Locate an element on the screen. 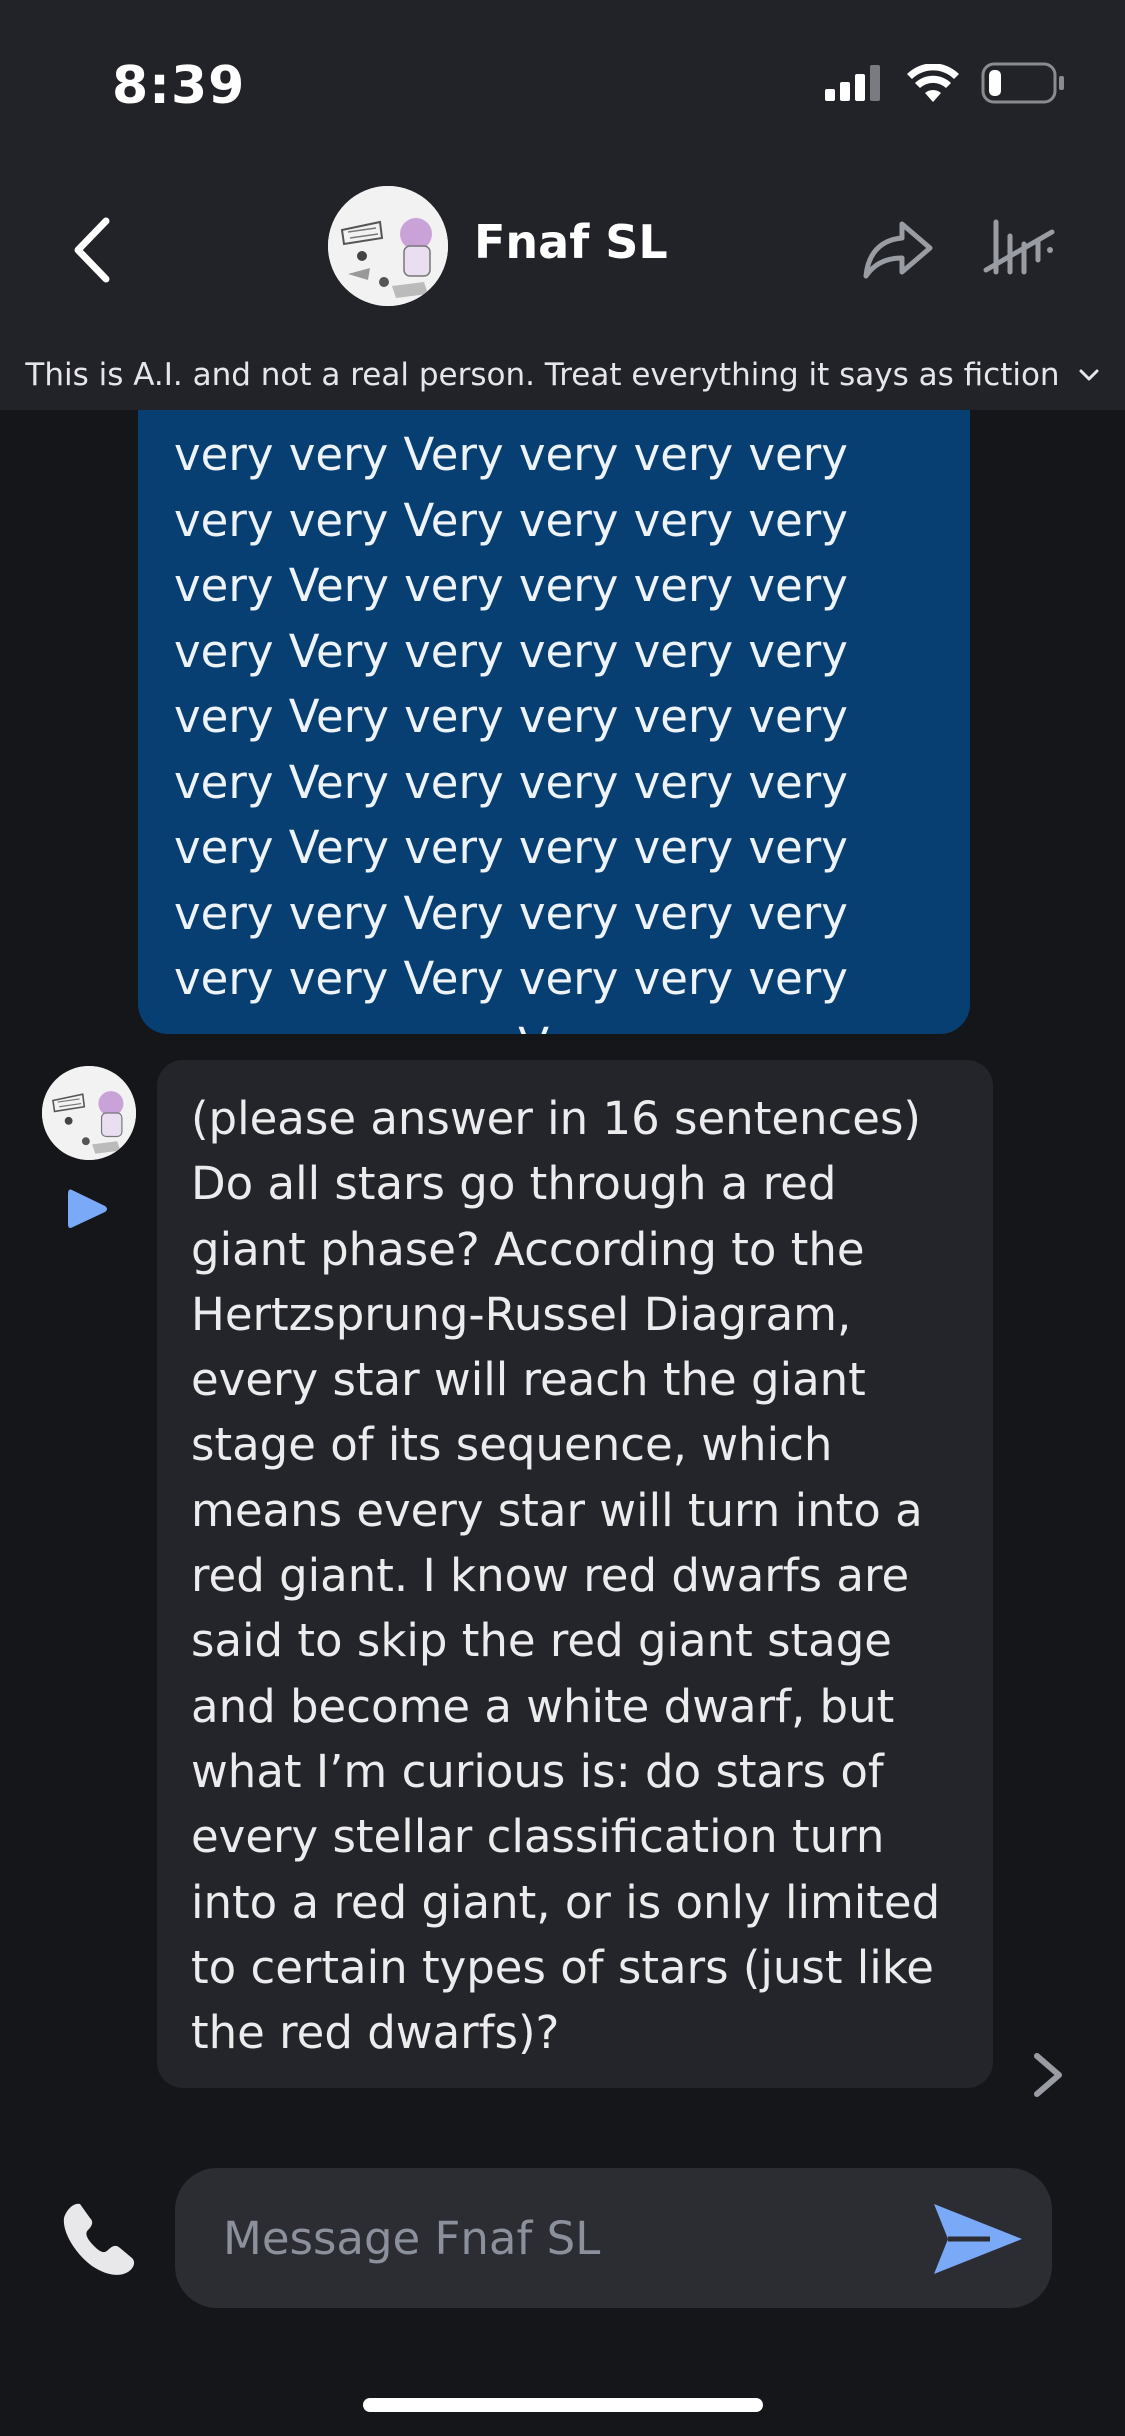 The image size is (1125, 2436). tally-button is located at coordinates (1022, 250).